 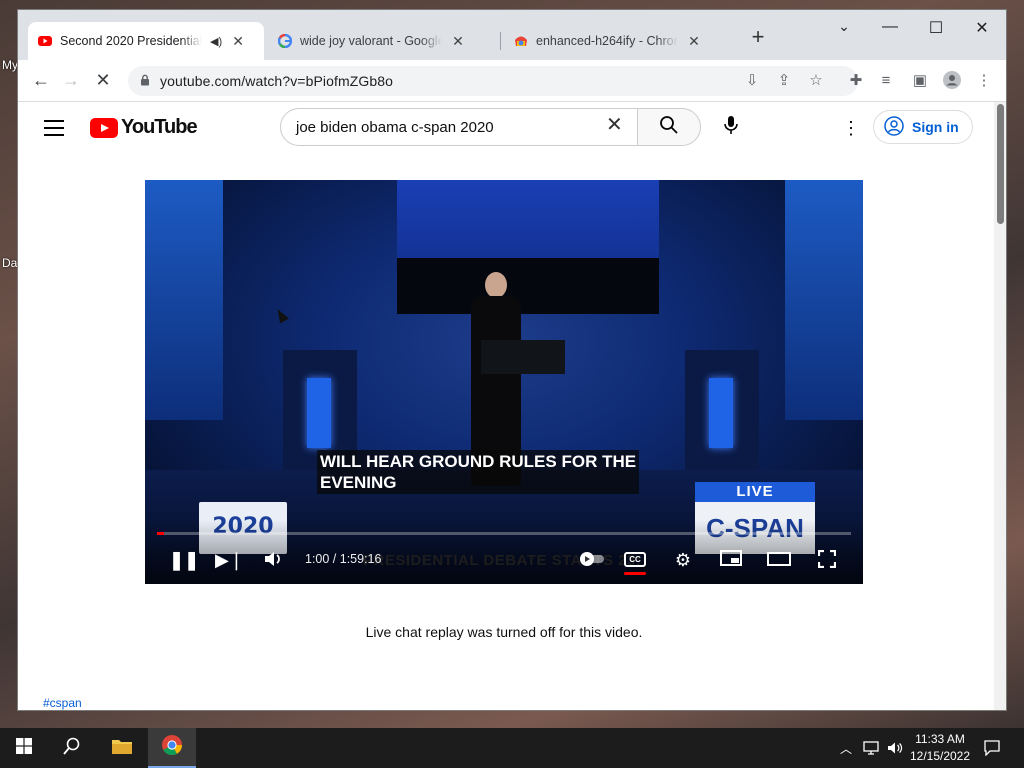 What do you see at coordinates (886, 81) in the screenshot?
I see `reading-list-icon: ≡` at bounding box center [886, 81].